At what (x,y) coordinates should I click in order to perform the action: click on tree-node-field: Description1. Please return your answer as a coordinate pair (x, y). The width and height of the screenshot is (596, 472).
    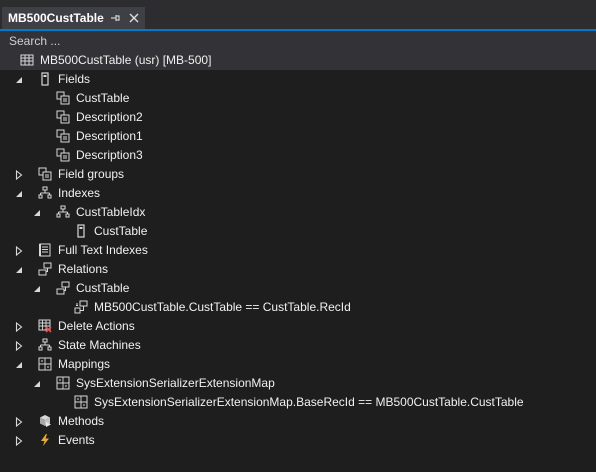
    Looking at the image, I should click on (298, 136).